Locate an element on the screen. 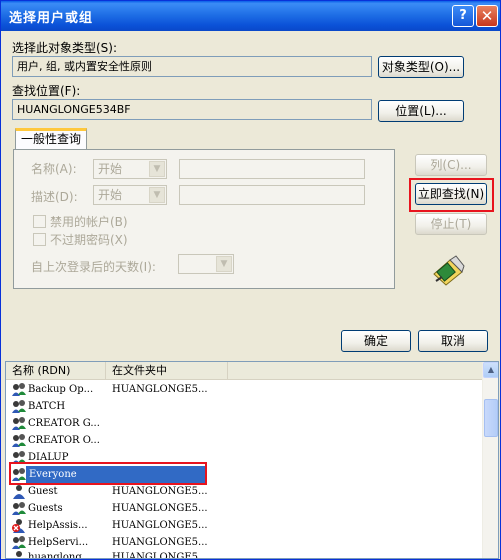  days-since-logon-combo: ▼ is located at coordinates (206, 264).